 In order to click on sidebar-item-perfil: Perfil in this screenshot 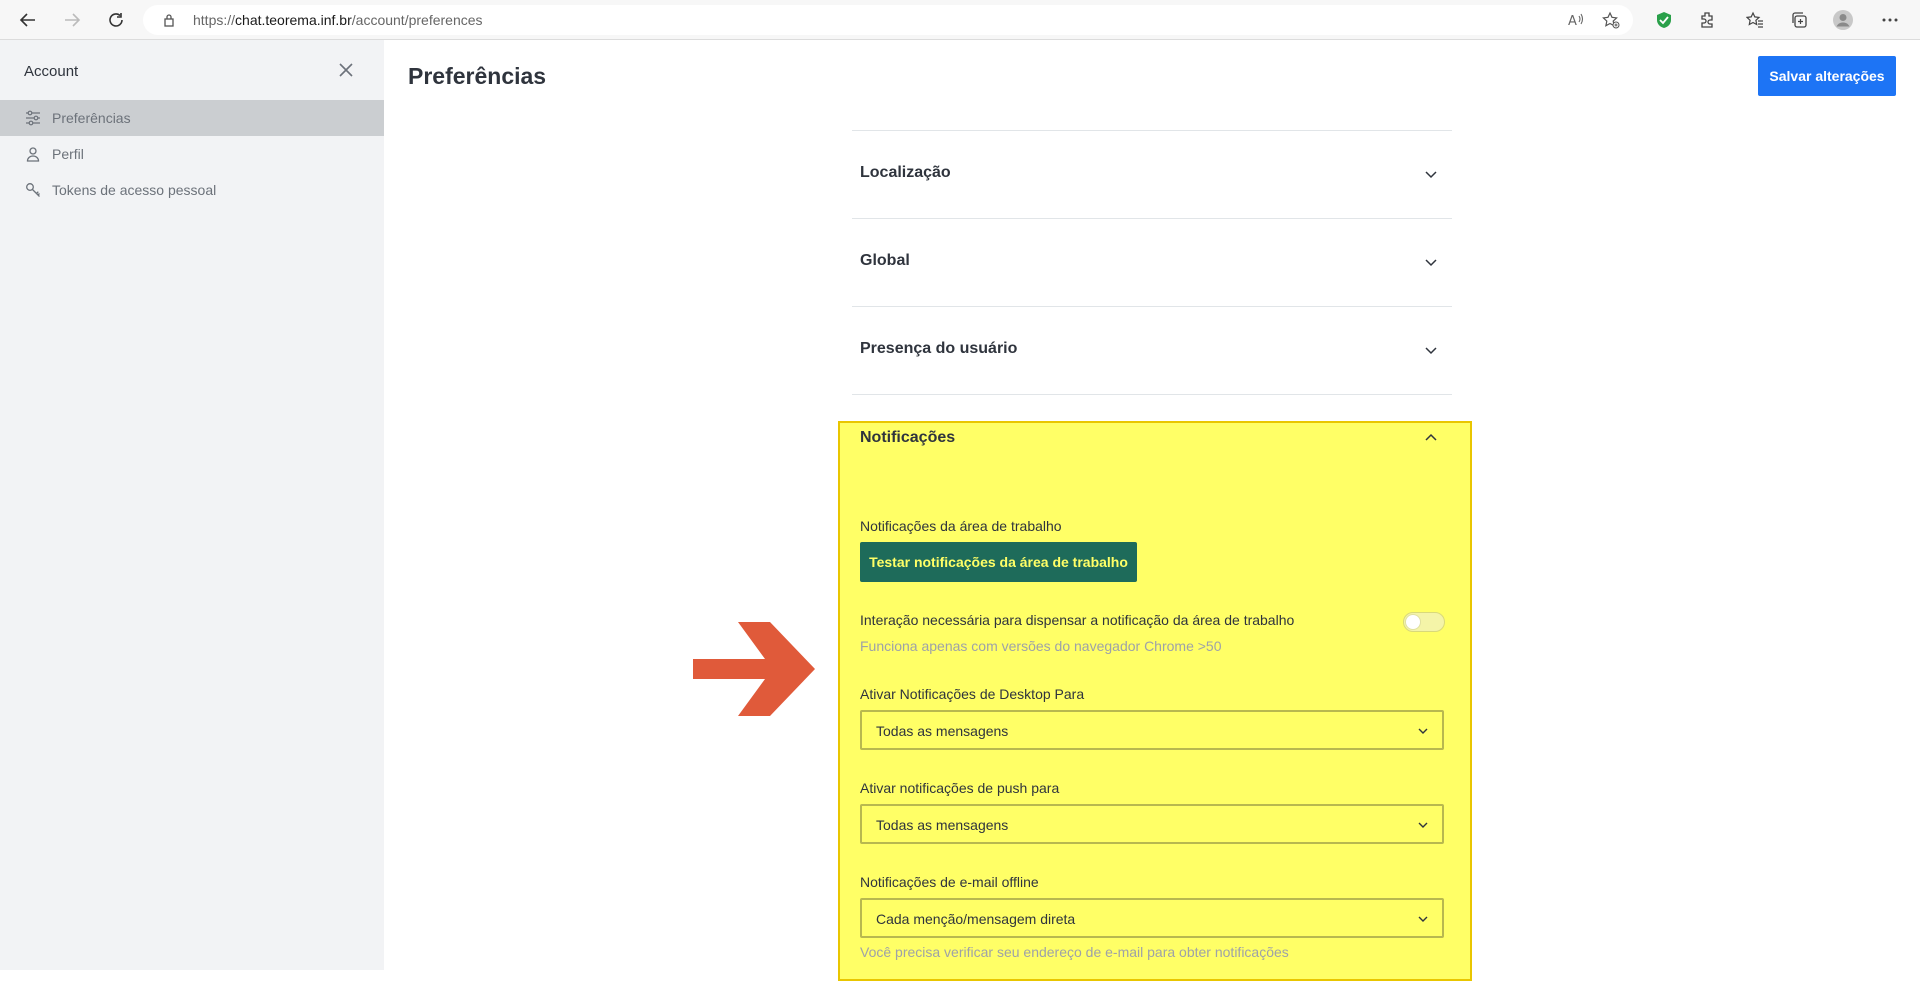, I will do `click(192, 154)`.